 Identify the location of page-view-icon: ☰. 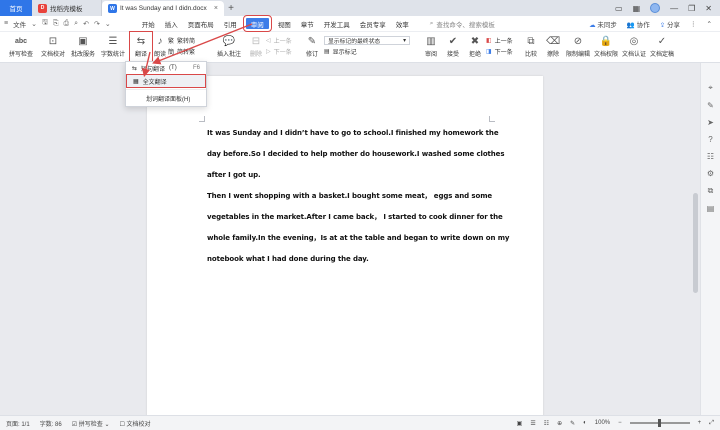
(532, 423).